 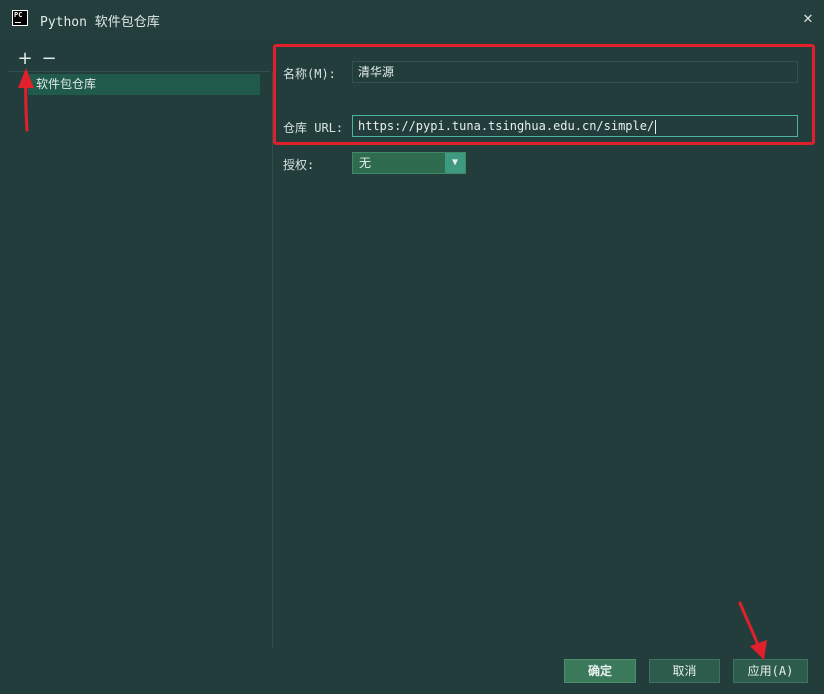 What do you see at coordinates (139, 71) in the screenshot?
I see `left-pane-divider` at bounding box center [139, 71].